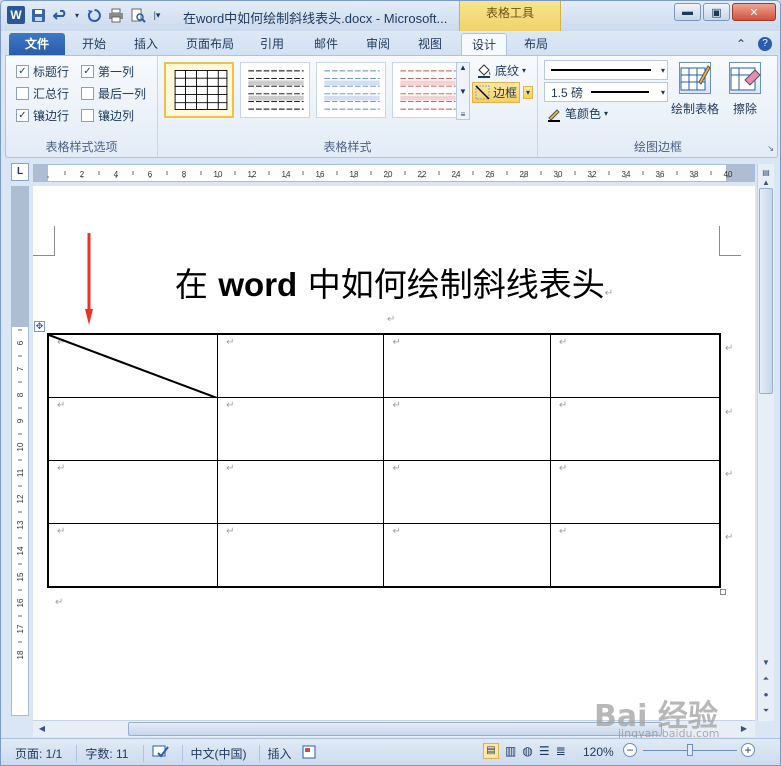  What do you see at coordinates (501, 70) in the screenshot?
I see `shading-button: 底纹 ▾` at bounding box center [501, 70].